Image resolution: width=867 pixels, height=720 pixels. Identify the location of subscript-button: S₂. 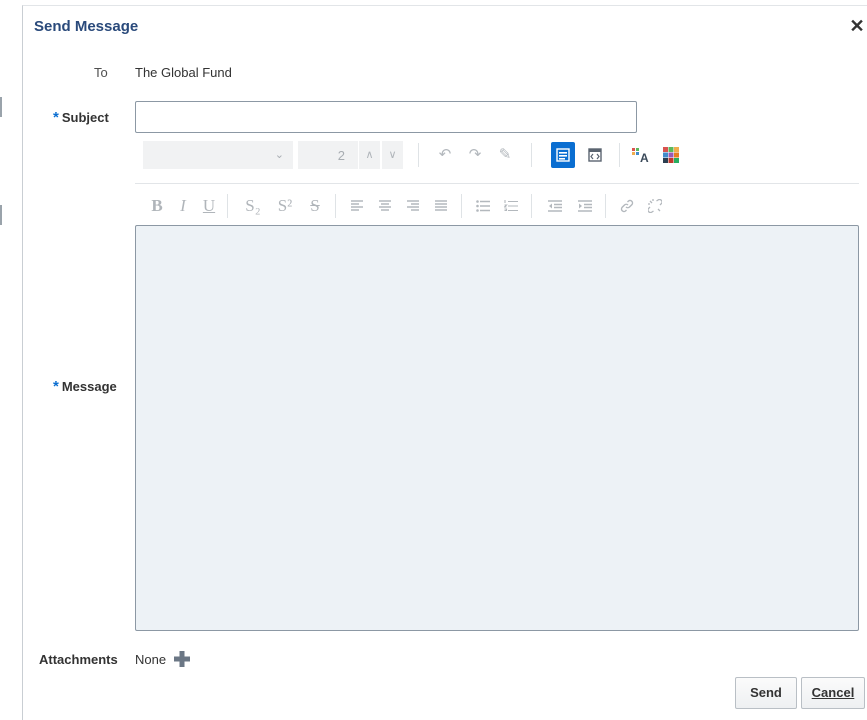
(253, 206).